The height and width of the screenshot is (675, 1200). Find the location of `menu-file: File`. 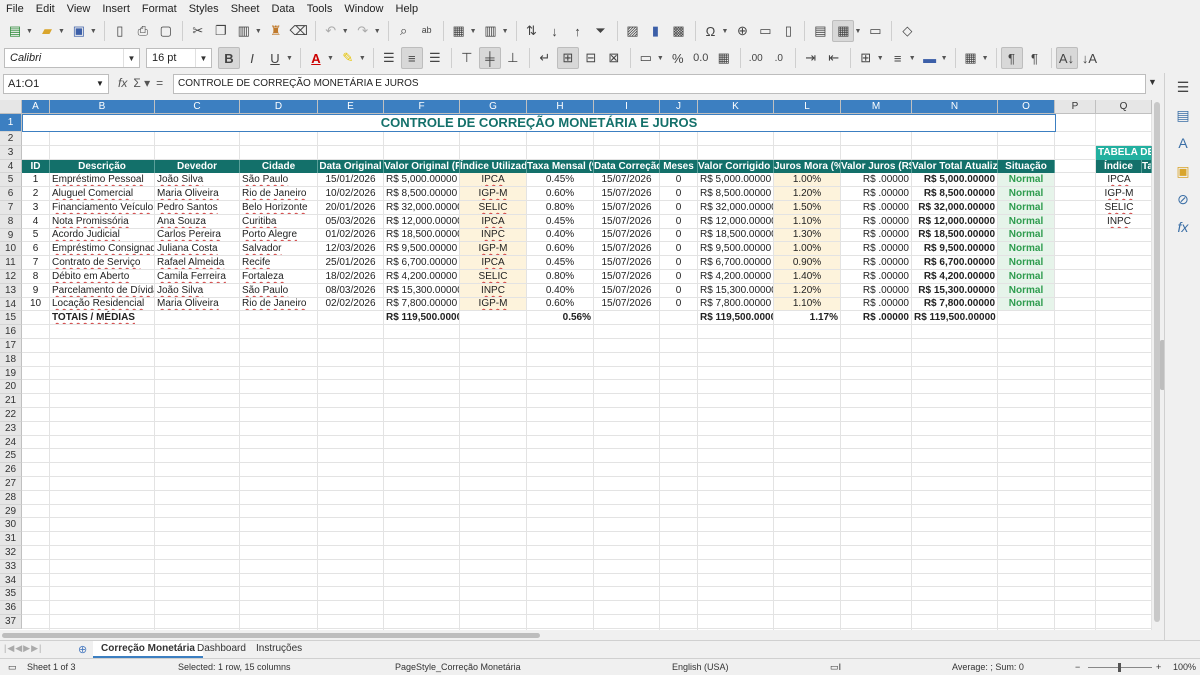

menu-file: File is located at coordinates (15, 9).